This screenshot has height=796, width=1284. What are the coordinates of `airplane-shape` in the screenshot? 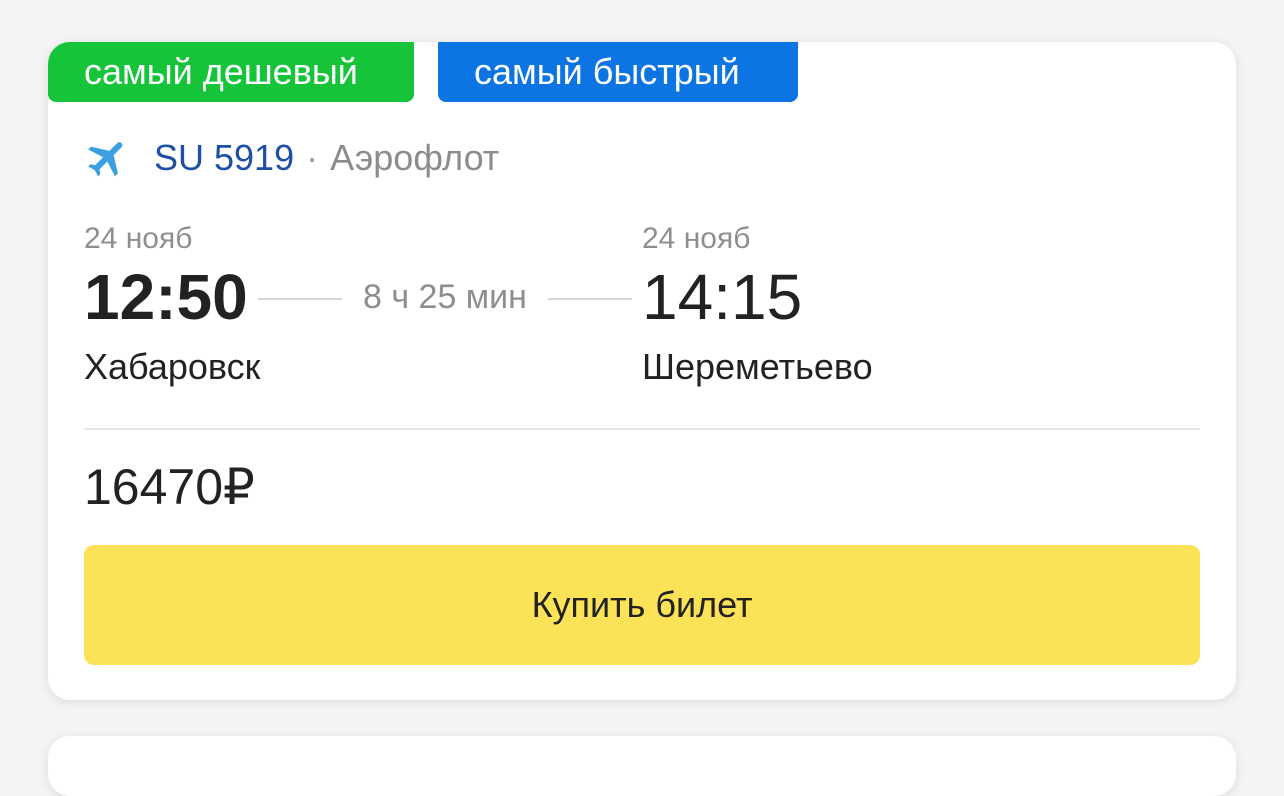 It's located at (105, 159).